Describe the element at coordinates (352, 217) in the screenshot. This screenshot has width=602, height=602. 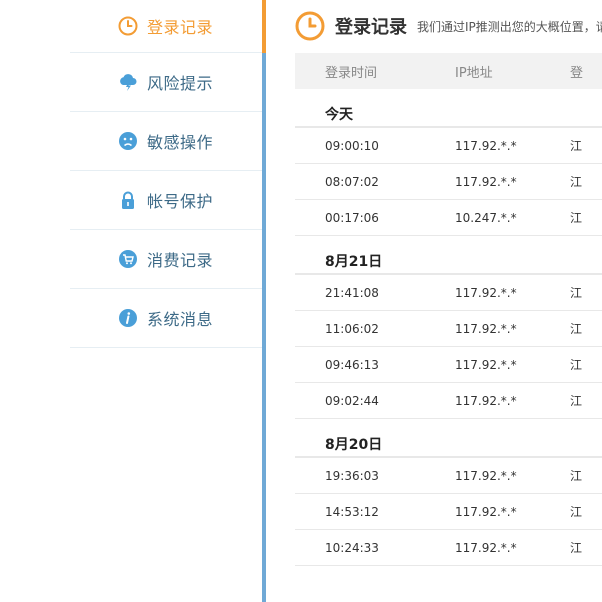
I see `login-time: 00:17:06` at that location.